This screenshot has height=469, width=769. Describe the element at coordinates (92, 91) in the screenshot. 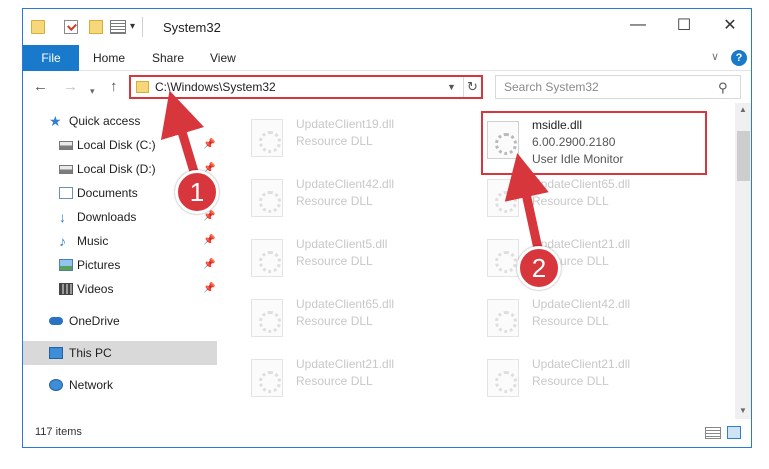

I see `recent-locations-icon: ▾` at that location.